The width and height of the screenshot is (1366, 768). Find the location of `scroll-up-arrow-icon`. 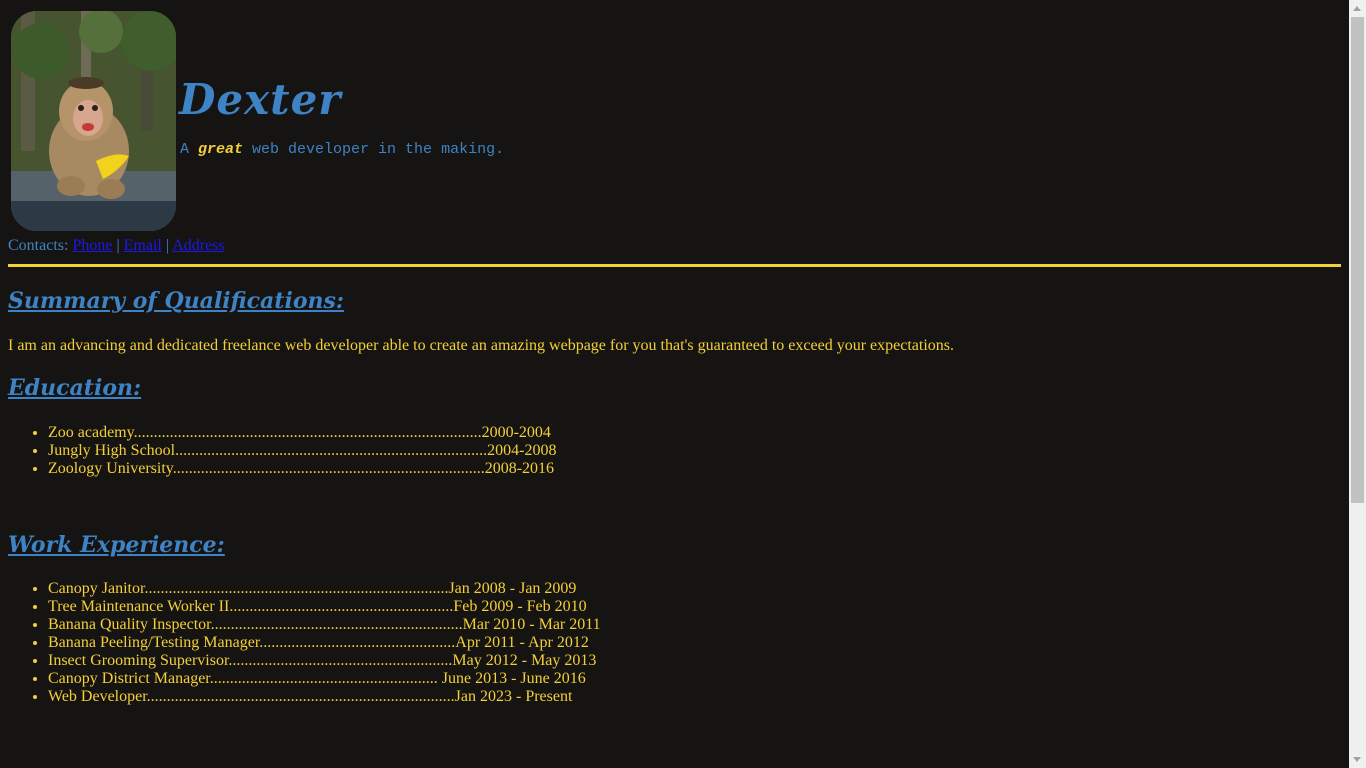

scroll-up-arrow-icon is located at coordinates (1357, 8).